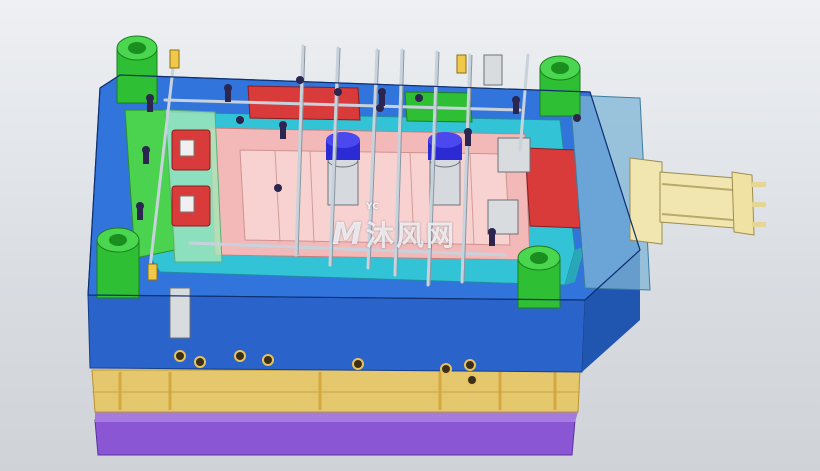 This screenshot has height=471, width=820. Describe the element at coordinates (137, 69) in the screenshot. I see `bushing-top-left` at that location.